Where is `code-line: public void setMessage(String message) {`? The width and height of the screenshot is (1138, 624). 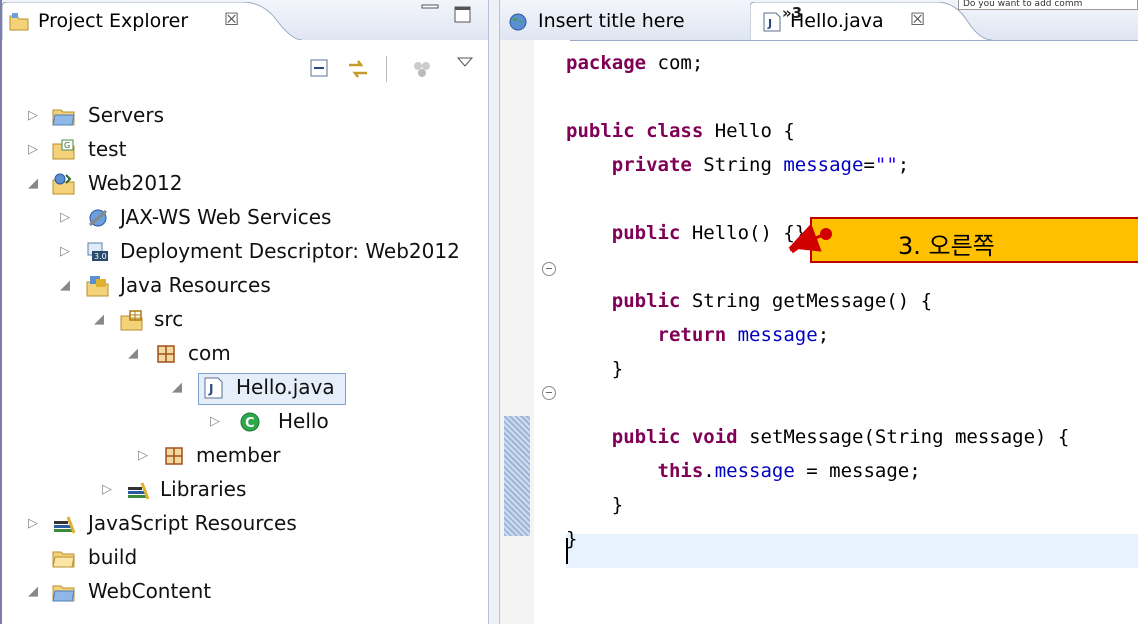
code-line: public void setMessage(String message) { is located at coordinates (840, 437).